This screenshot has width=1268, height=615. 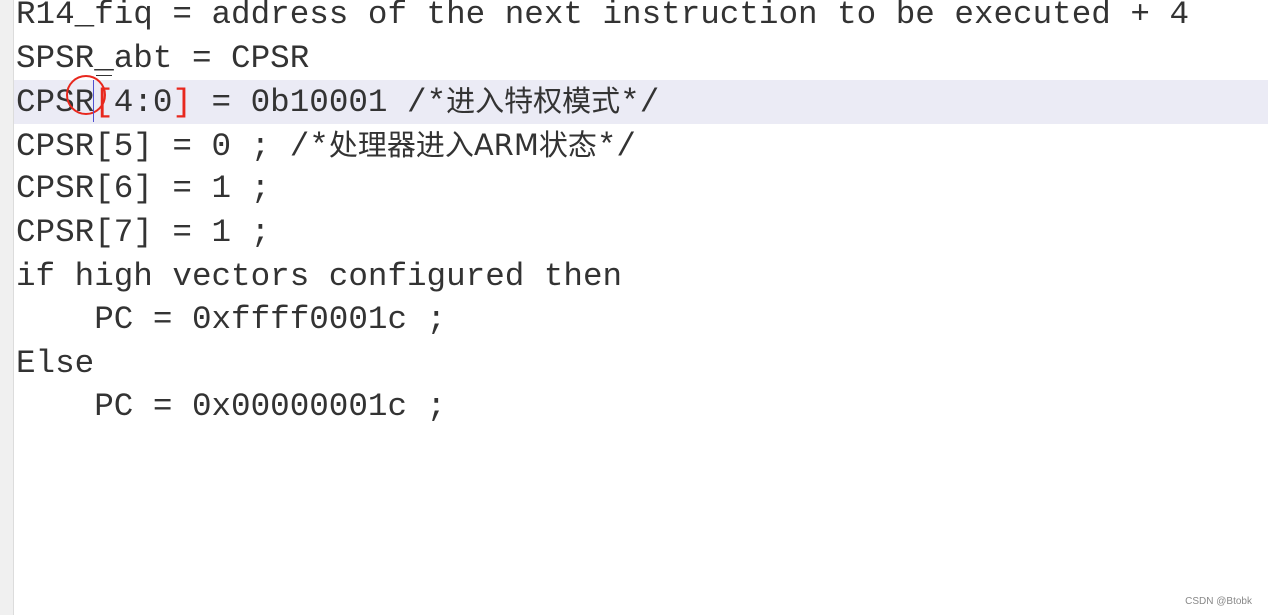 What do you see at coordinates (319, 103) in the screenshot?
I see `code-token: = 0b10001 /*` at bounding box center [319, 103].